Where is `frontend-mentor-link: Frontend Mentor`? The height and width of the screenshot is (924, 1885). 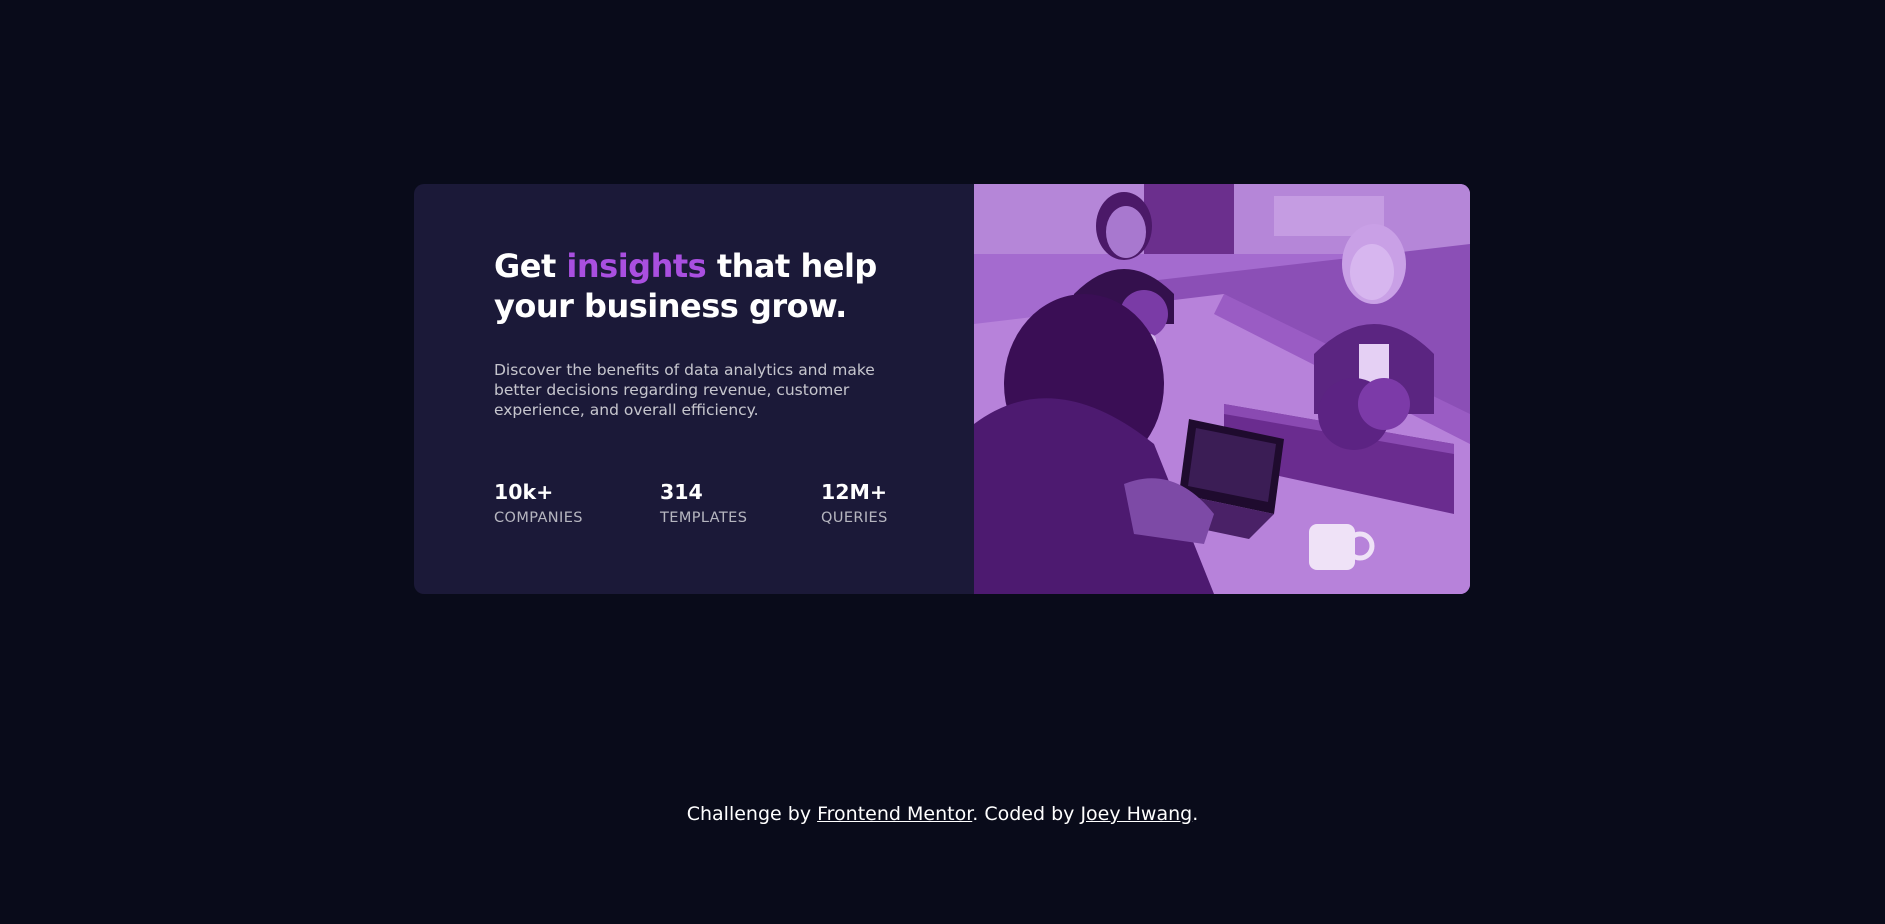
frontend-mentor-link: Frontend Mentor is located at coordinates (894, 814).